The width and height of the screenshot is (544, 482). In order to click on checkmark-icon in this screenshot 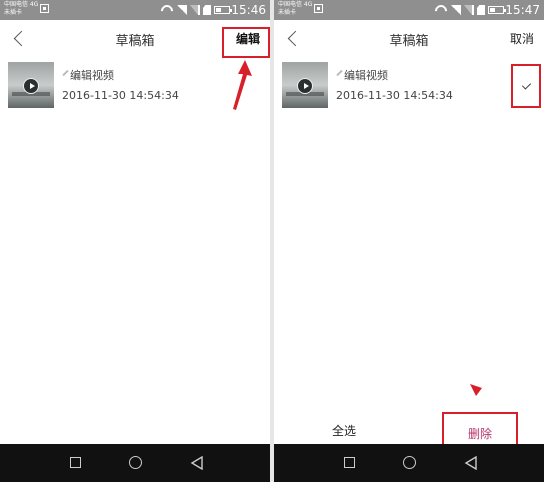, I will do `click(526, 85)`.